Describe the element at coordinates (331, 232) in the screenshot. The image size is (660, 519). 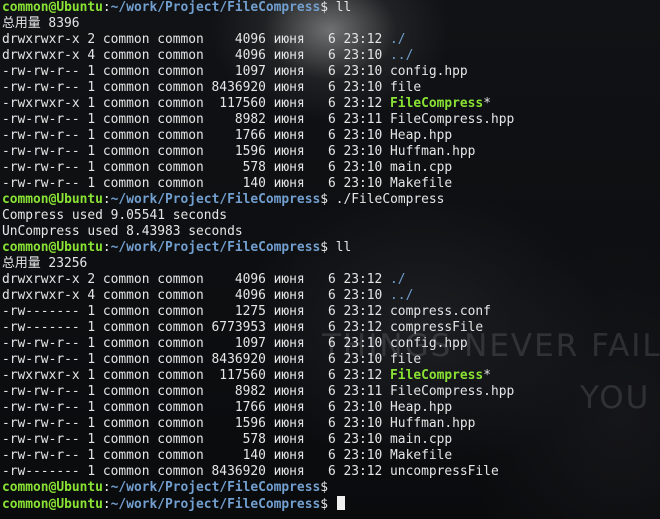
I see `output-line: UnCompress used 8.43983 seconds` at that location.